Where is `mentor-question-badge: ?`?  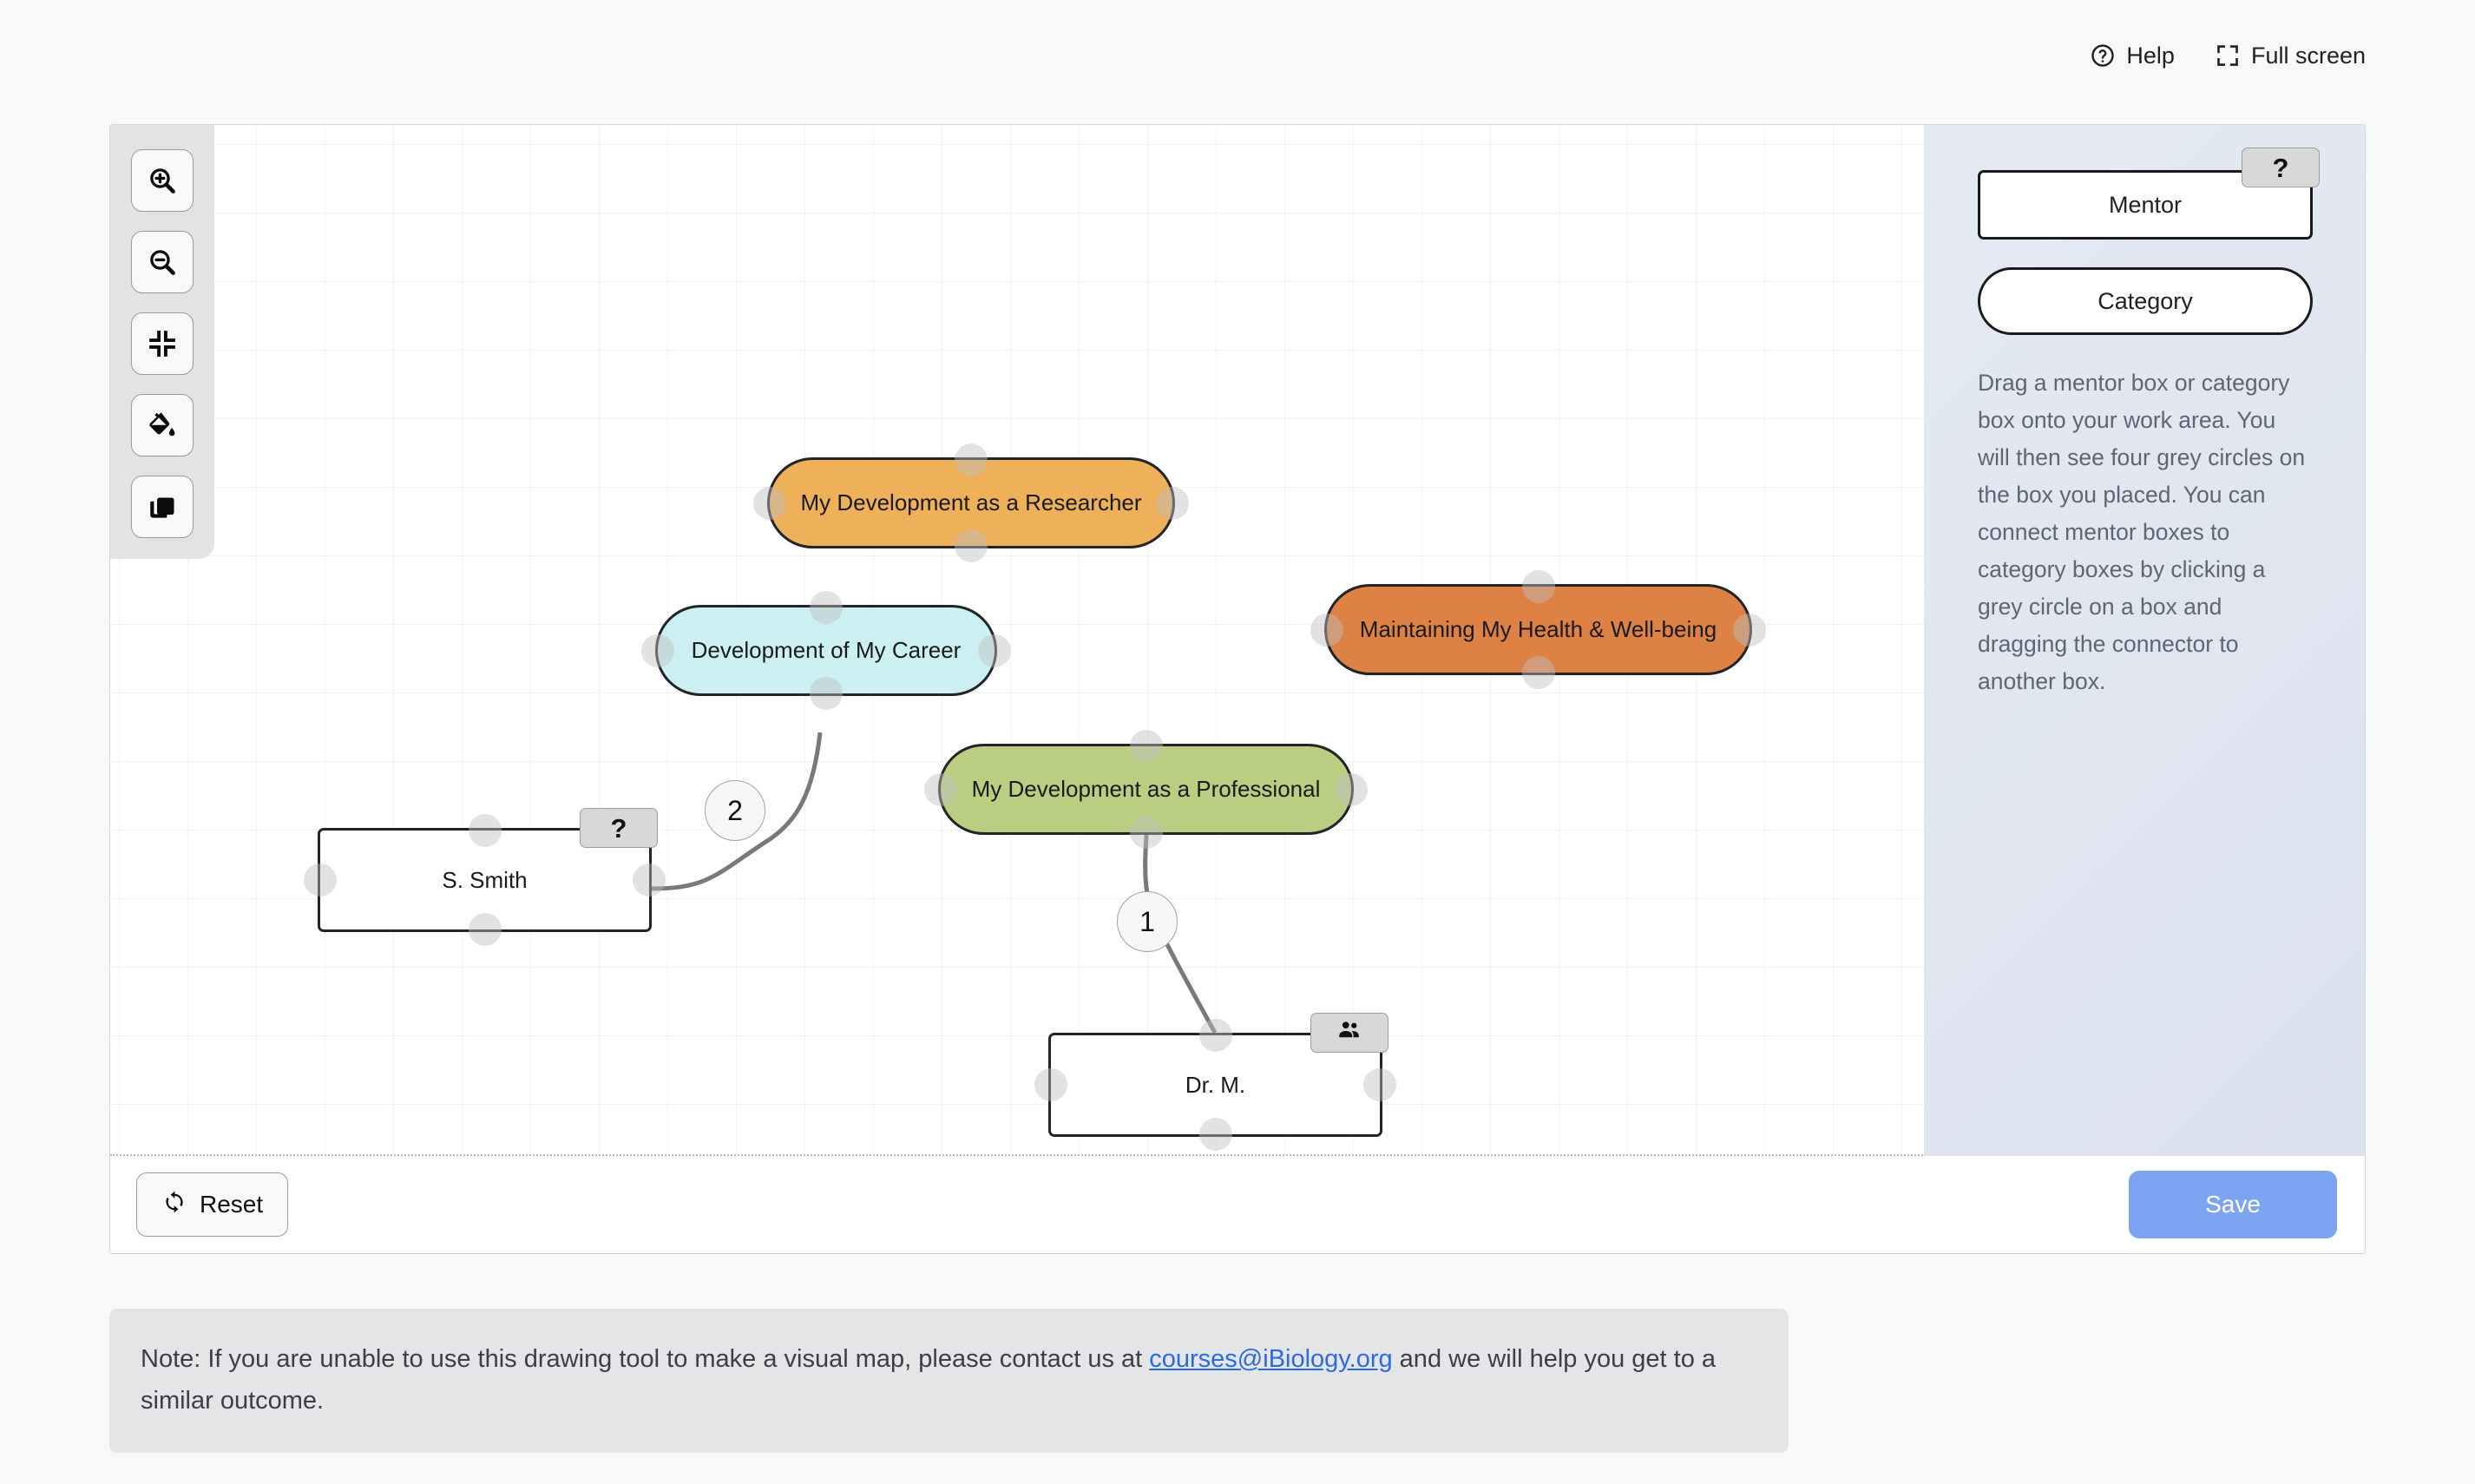 mentor-question-badge: ? is located at coordinates (2281, 167).